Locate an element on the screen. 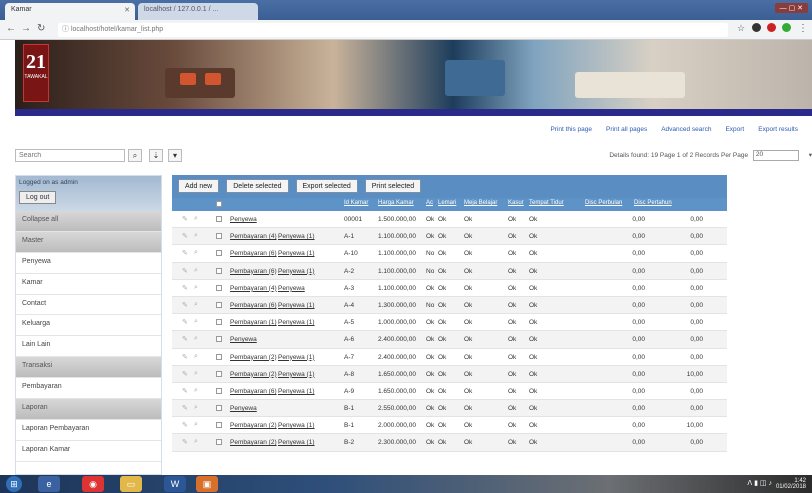  search-input is located at coordinates (70, 155).